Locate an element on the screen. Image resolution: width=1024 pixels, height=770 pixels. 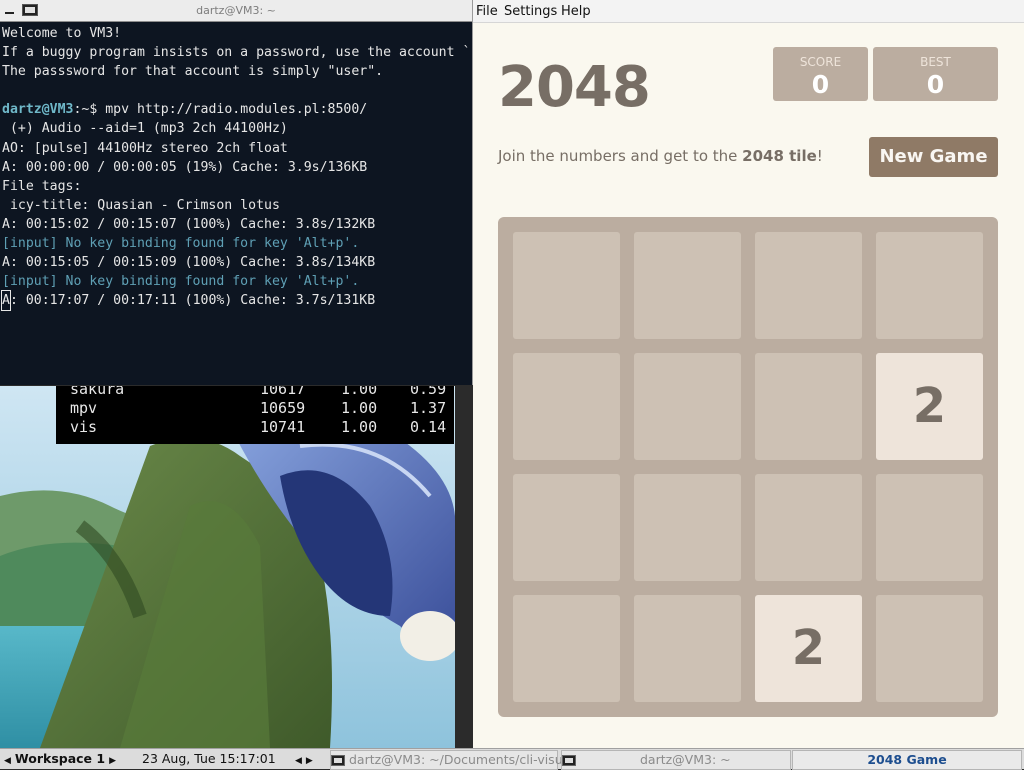
process-cell: vis is located at coordinates (84, 427).